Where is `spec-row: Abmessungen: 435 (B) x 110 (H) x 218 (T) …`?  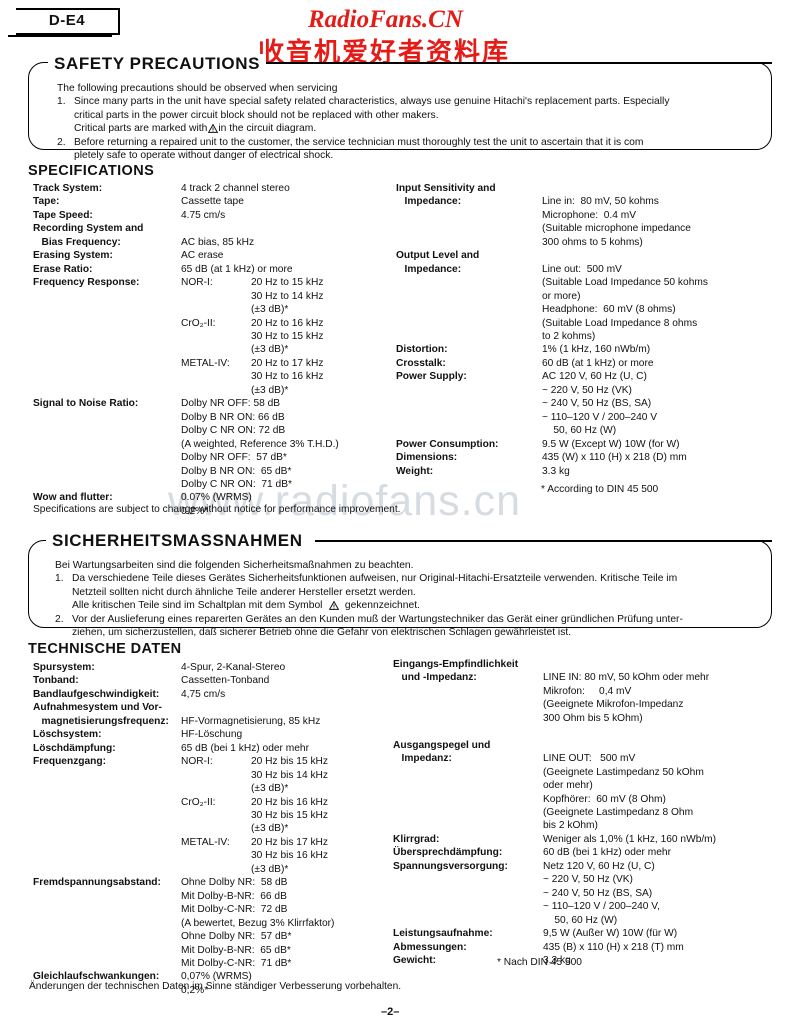
spec-row: Abmessungen: 435 (B) x 110 (H) x 218 (T) … is located at coordinates (595, 947).